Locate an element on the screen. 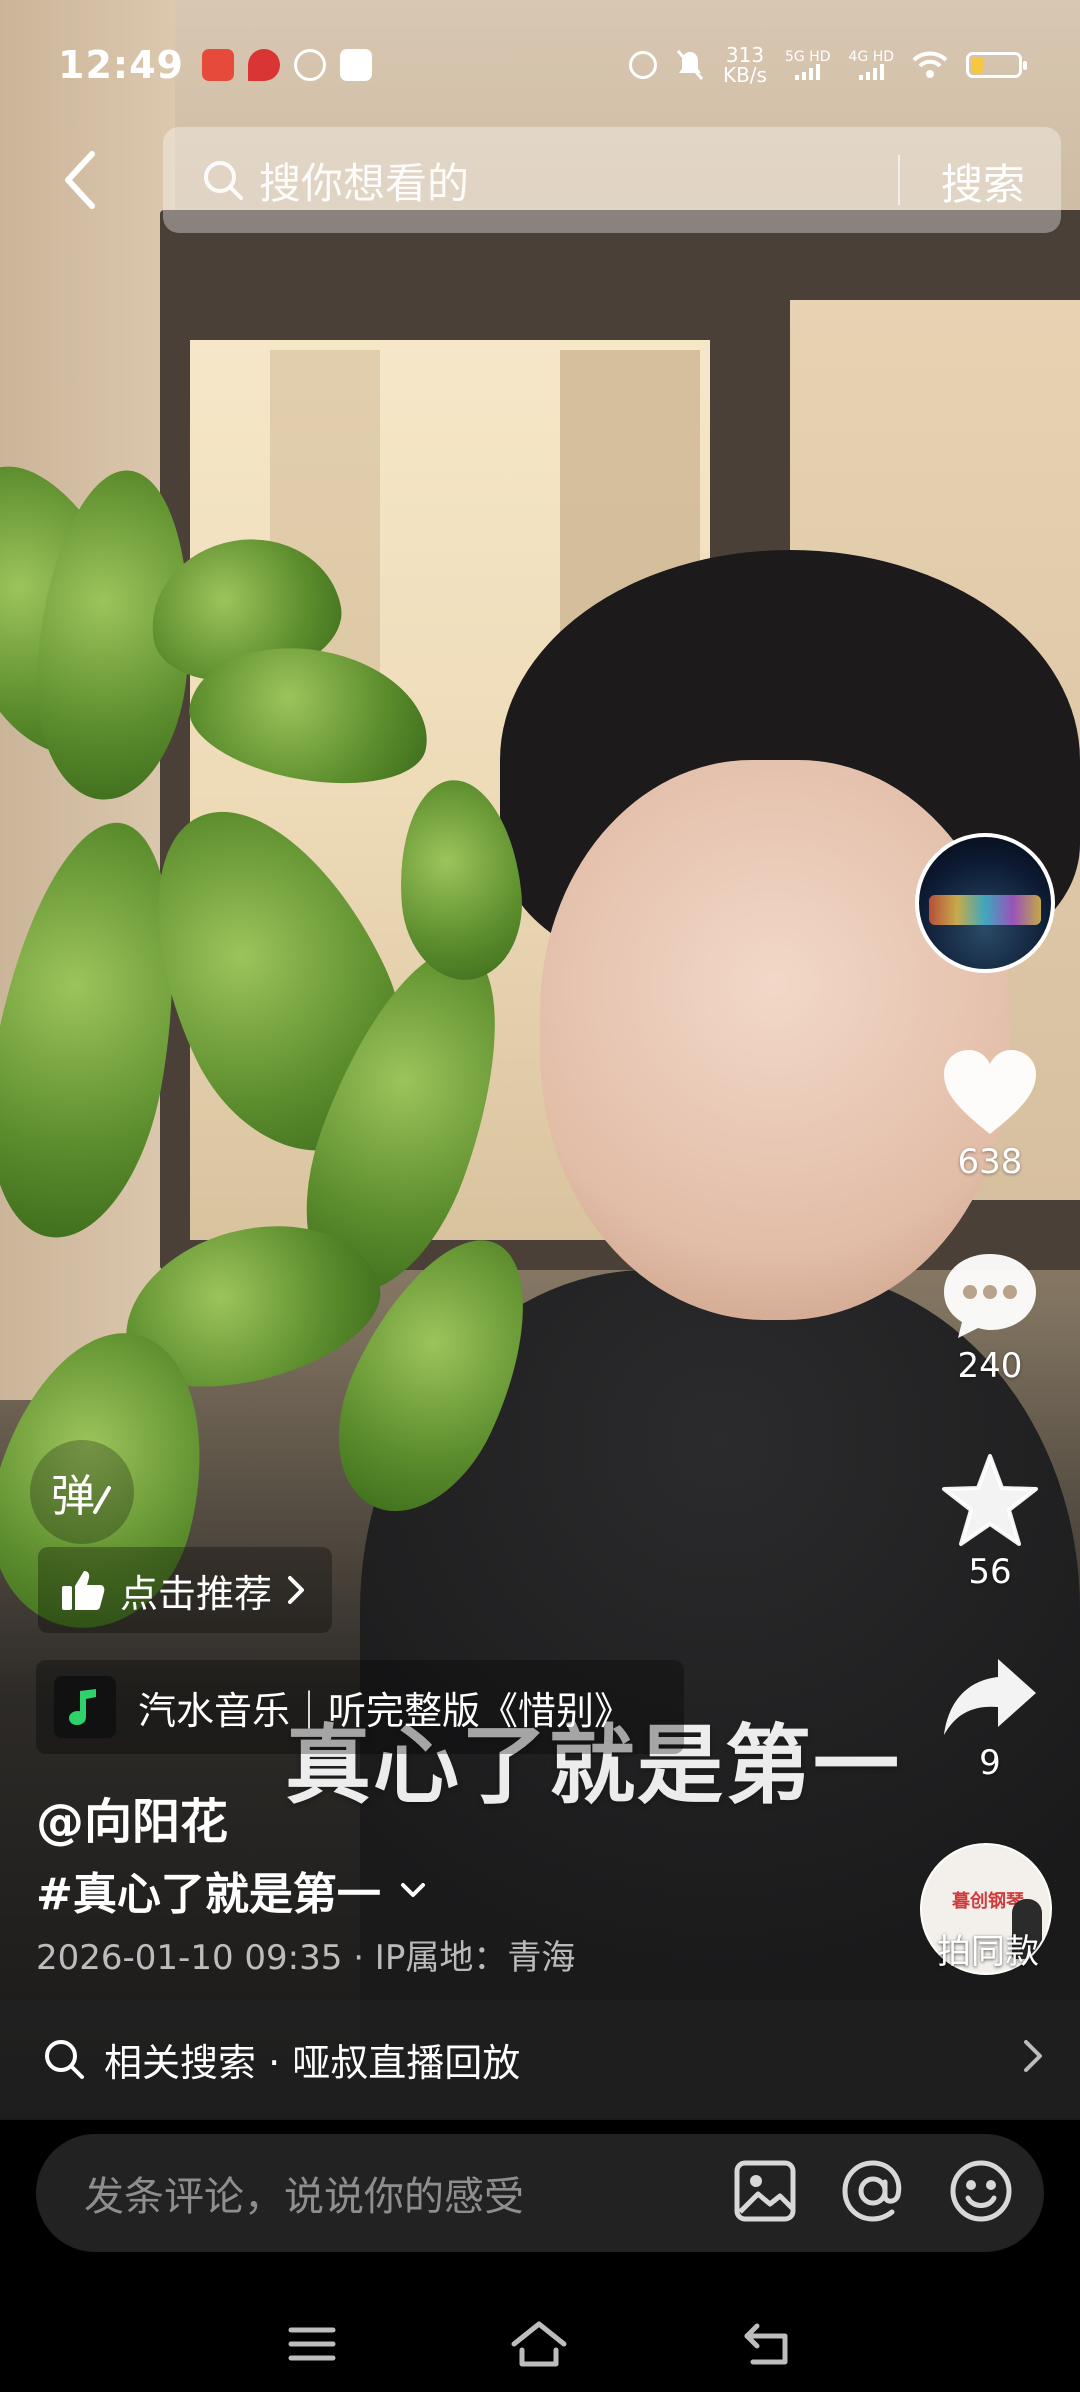 This screenshot has height=2392, width=1080. app-notification-icon is located at coordinates (217, 65).